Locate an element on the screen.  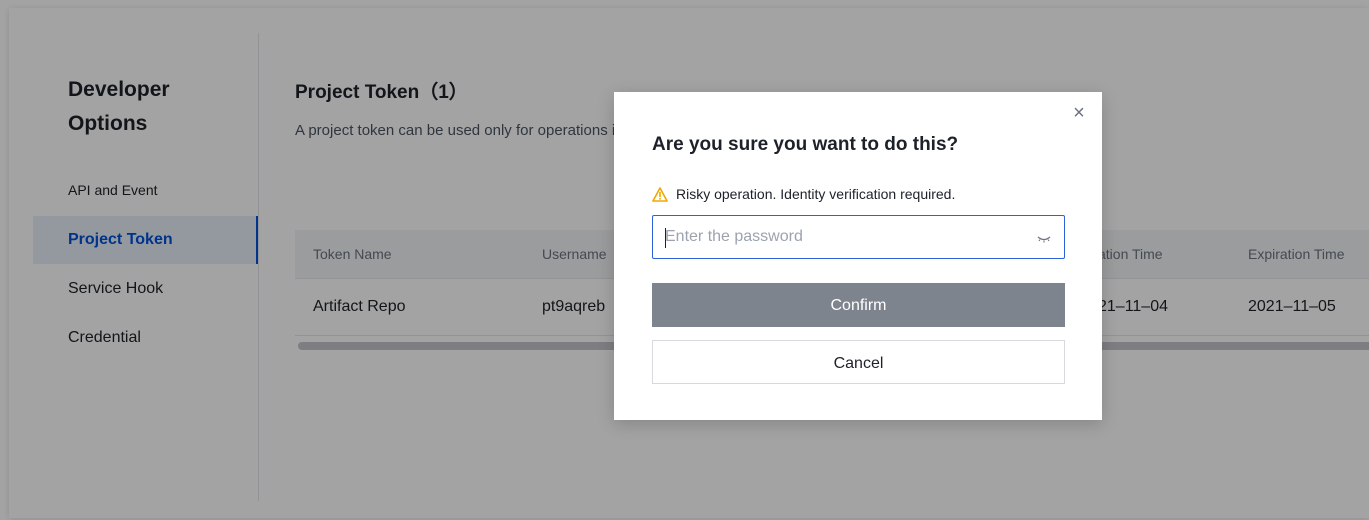
password-field is located at coordinates (858, 237).